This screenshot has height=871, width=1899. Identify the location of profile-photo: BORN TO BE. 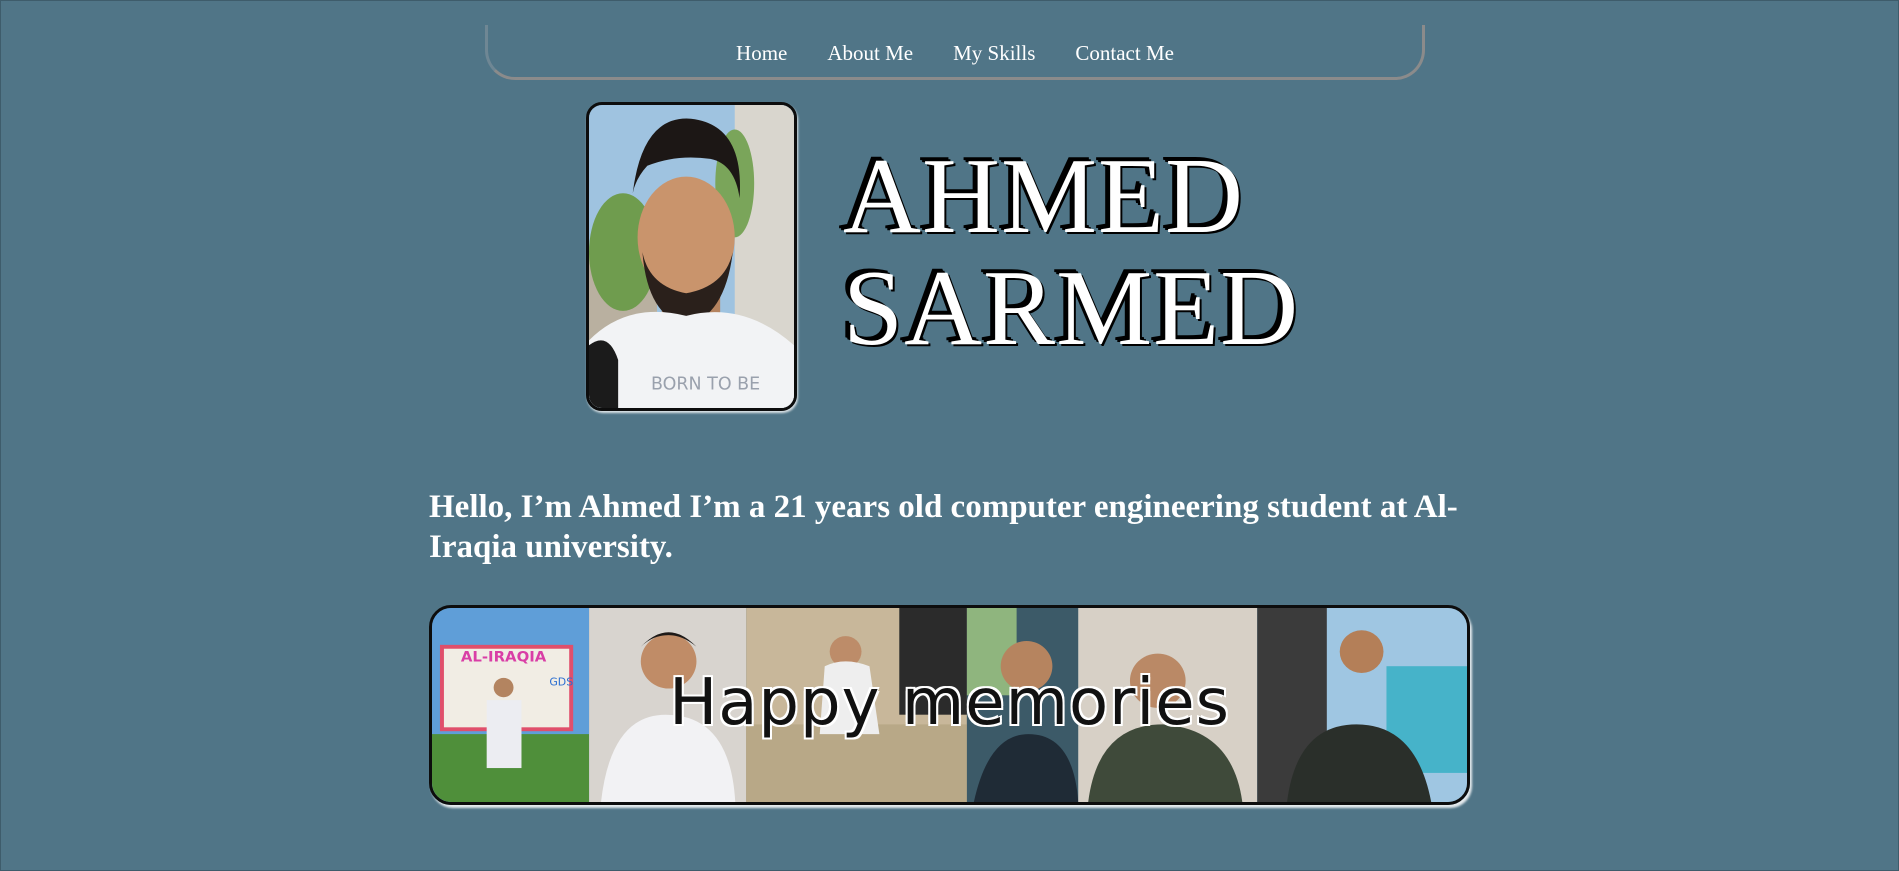
(691, 256).